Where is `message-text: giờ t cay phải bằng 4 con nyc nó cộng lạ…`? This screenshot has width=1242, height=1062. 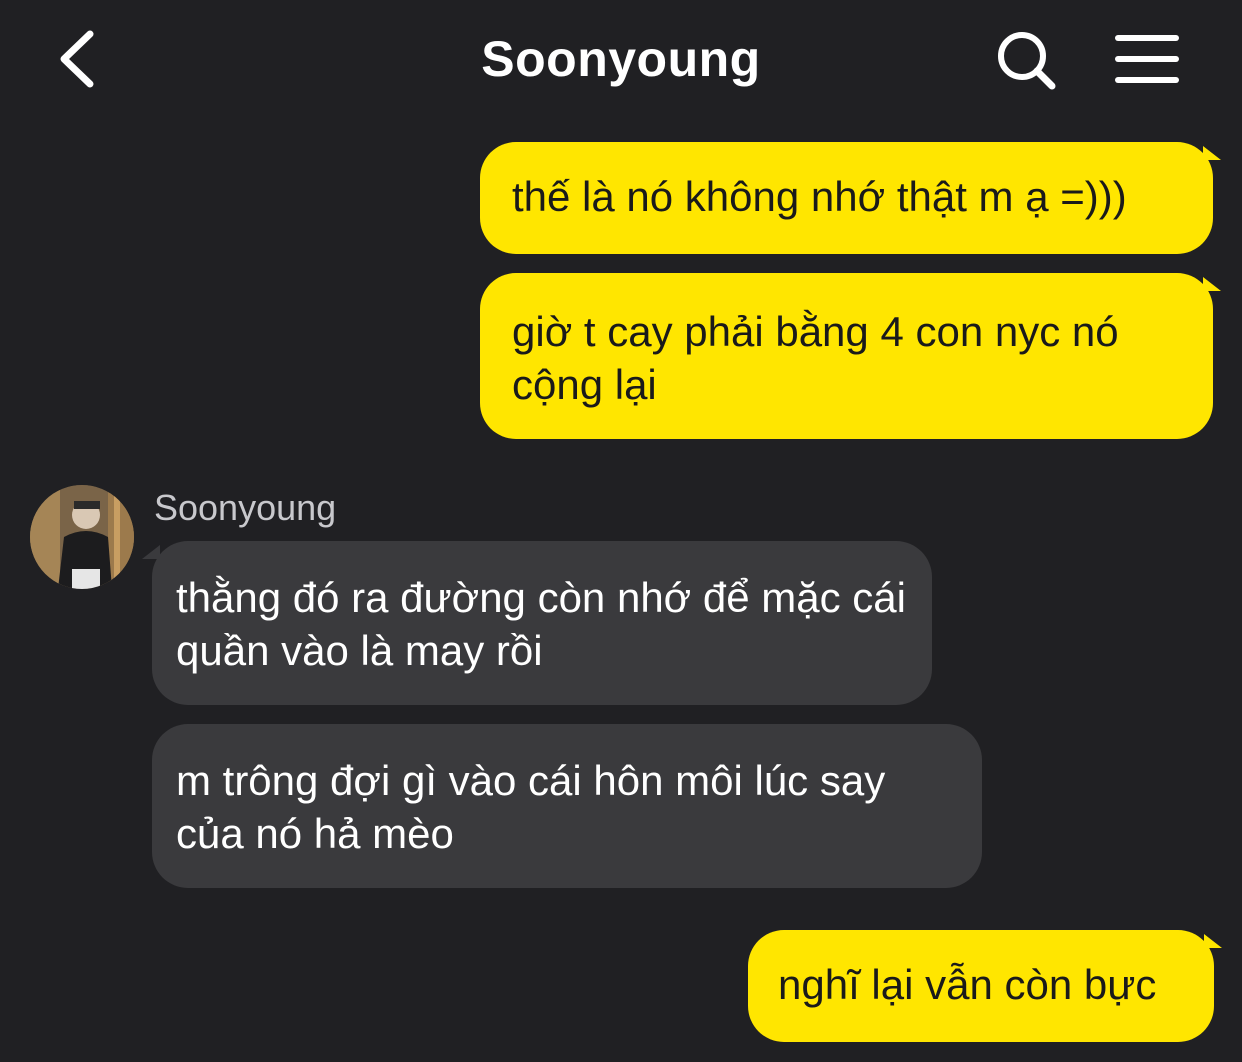
message-text: giờ t cay phải bằng 4 con nyc nó cộng lạ… is located at coordinates (815, 358).